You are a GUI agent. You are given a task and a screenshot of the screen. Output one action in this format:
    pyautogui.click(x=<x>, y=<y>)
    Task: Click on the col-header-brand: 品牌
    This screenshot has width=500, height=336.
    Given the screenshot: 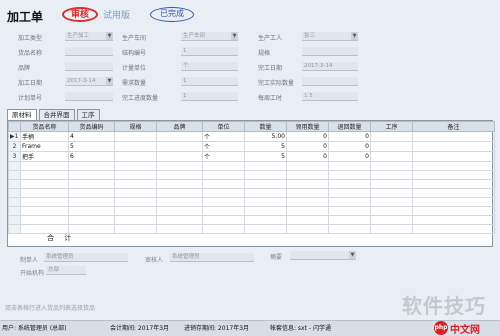 What is the action you would take?
    pyautogui.click(x=179, y=126)
    